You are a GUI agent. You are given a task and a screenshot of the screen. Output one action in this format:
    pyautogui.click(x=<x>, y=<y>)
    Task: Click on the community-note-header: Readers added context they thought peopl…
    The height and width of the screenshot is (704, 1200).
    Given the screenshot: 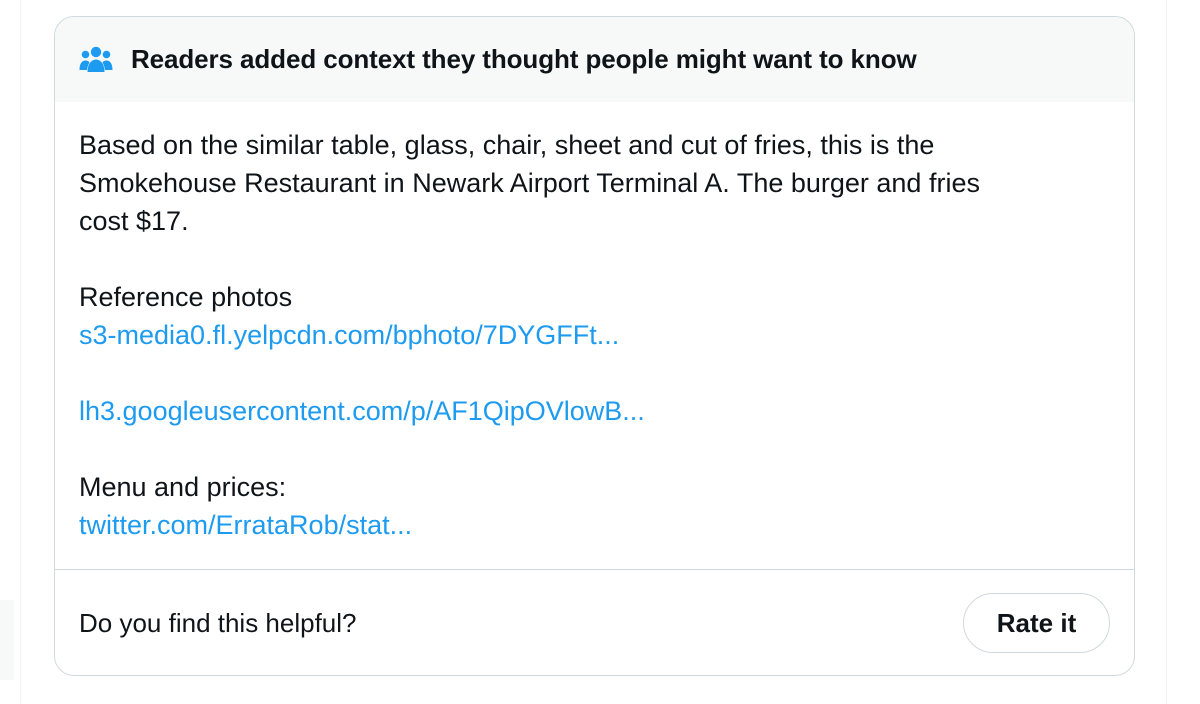 What is the action you would take?
    pyautogui.click(x=594, y=59)
    